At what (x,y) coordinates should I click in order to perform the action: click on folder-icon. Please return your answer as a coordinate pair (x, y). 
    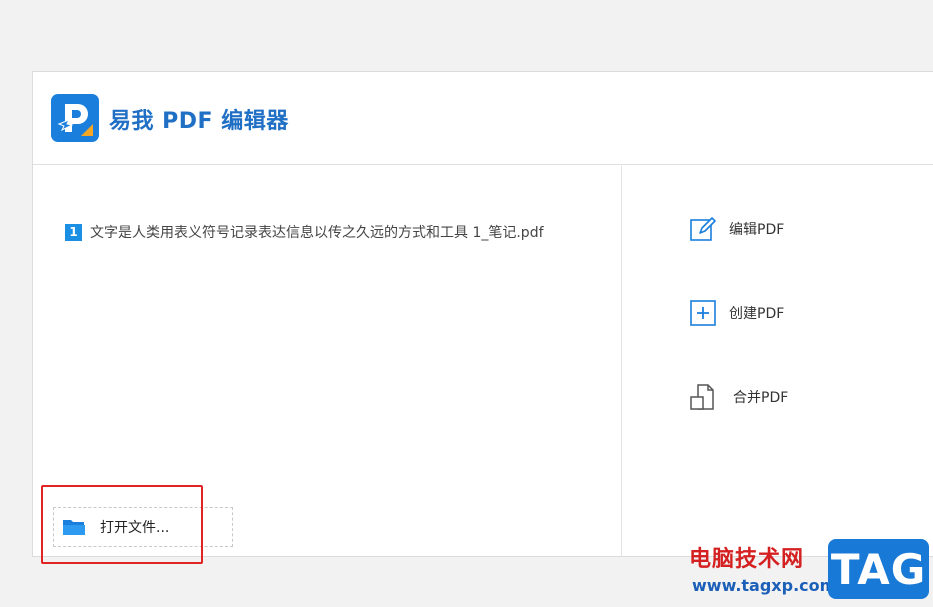
    Looking at the image, I should click on (74, 527).